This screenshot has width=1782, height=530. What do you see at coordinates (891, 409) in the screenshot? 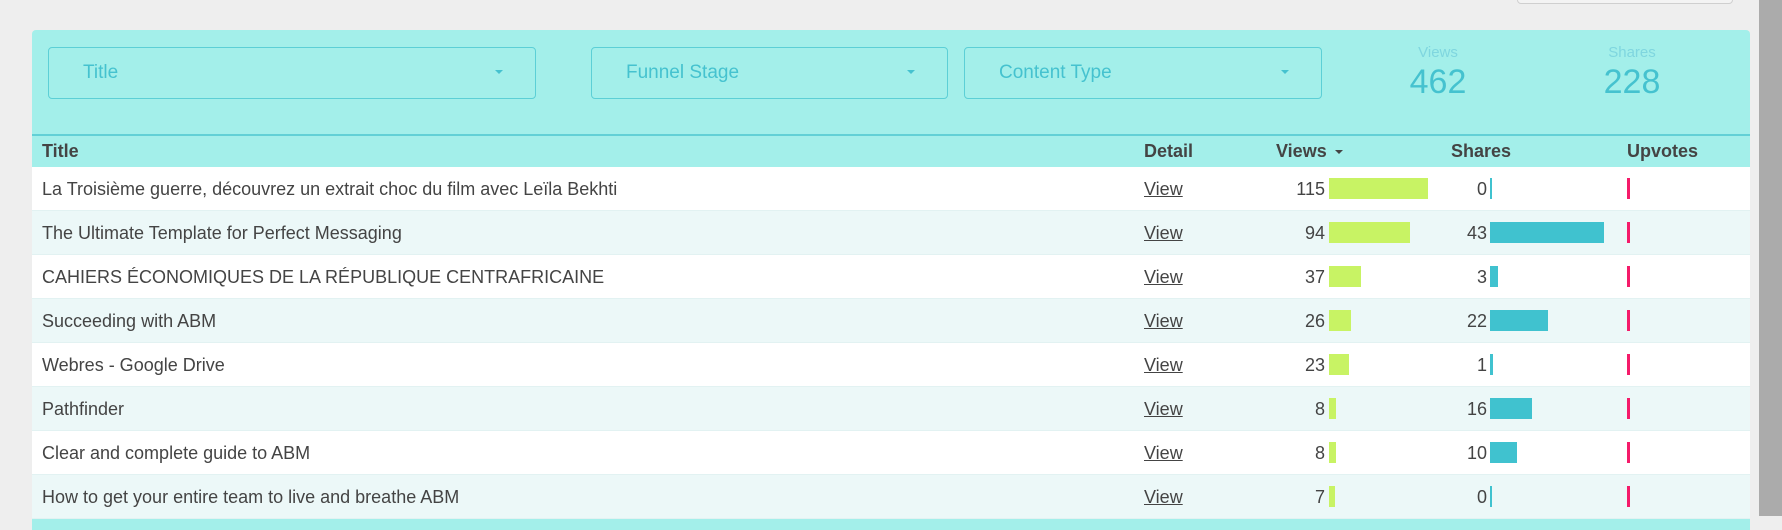
I see `table-row: Pathfinder View 8 16` at bounding box center [891, 409].